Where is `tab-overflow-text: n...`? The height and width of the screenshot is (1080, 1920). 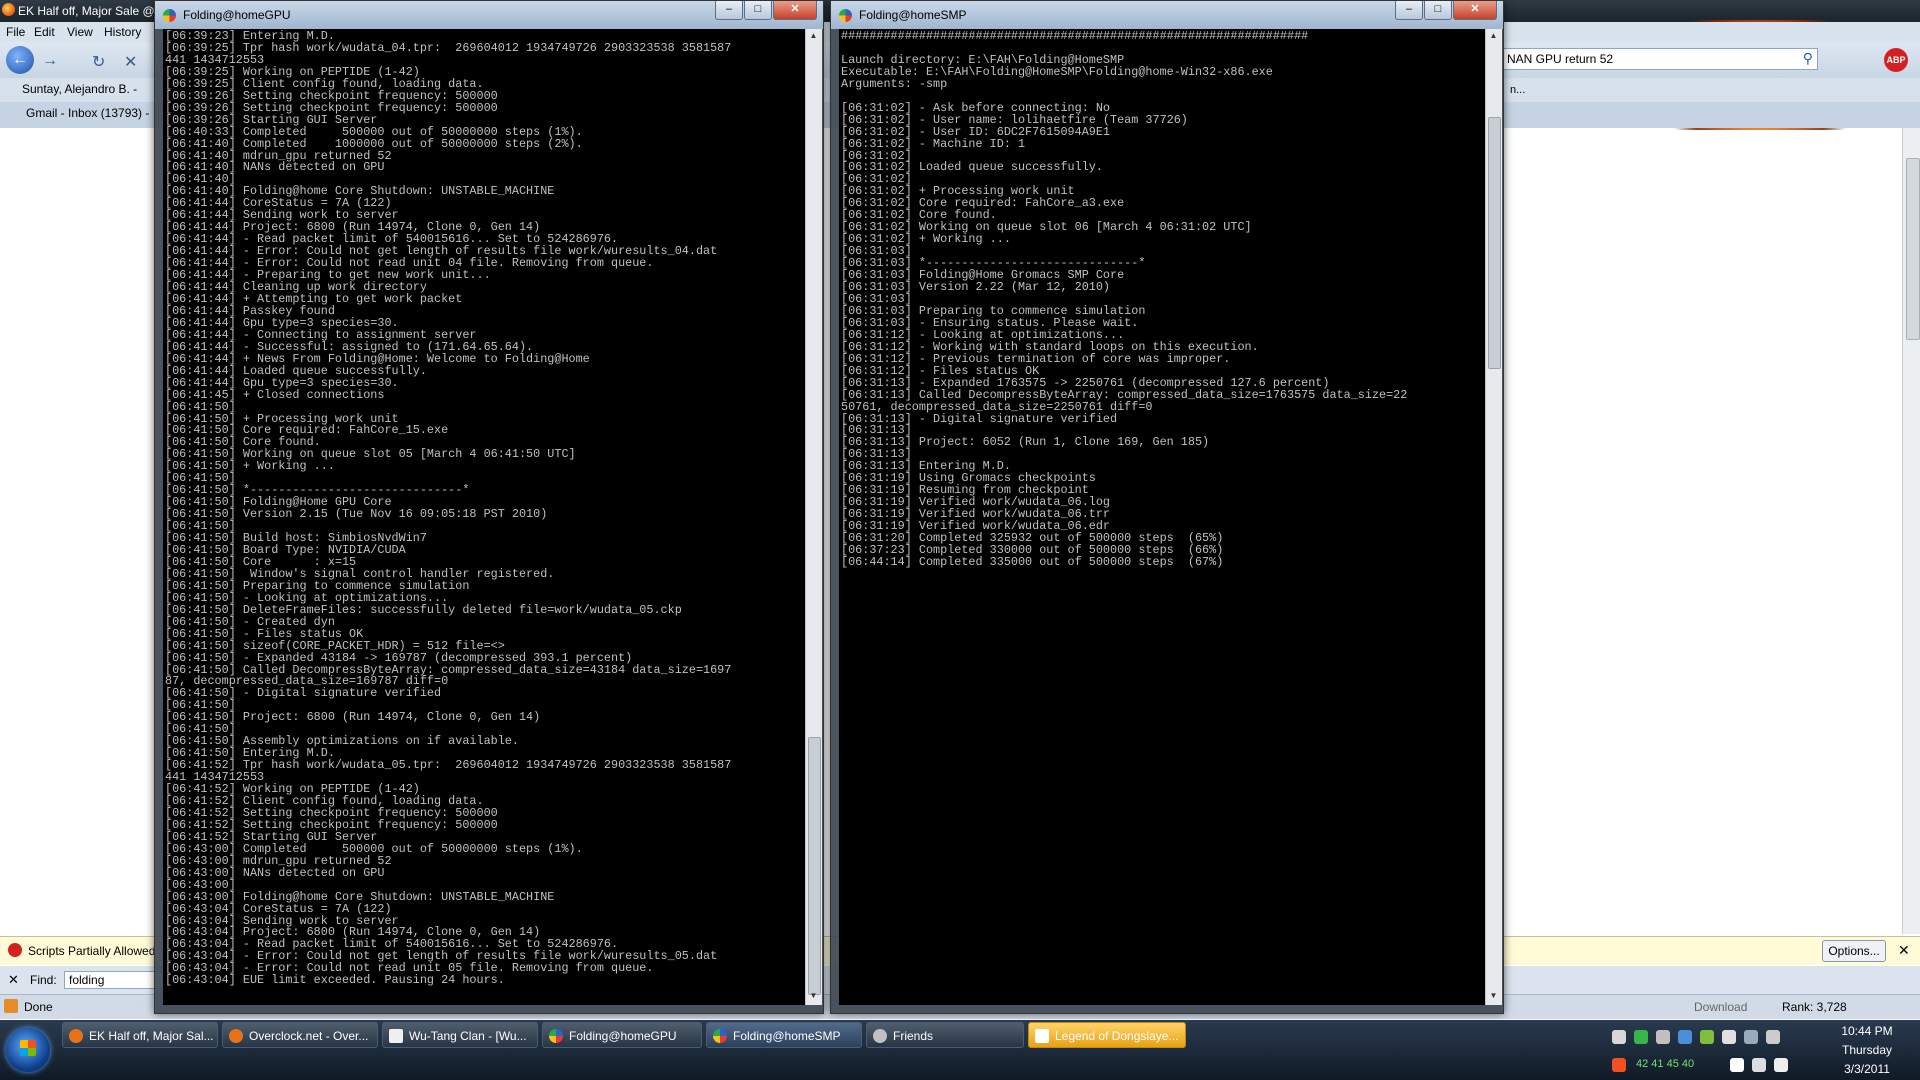 tab-overflow-text: n... is located at coordinates (1518, 90).